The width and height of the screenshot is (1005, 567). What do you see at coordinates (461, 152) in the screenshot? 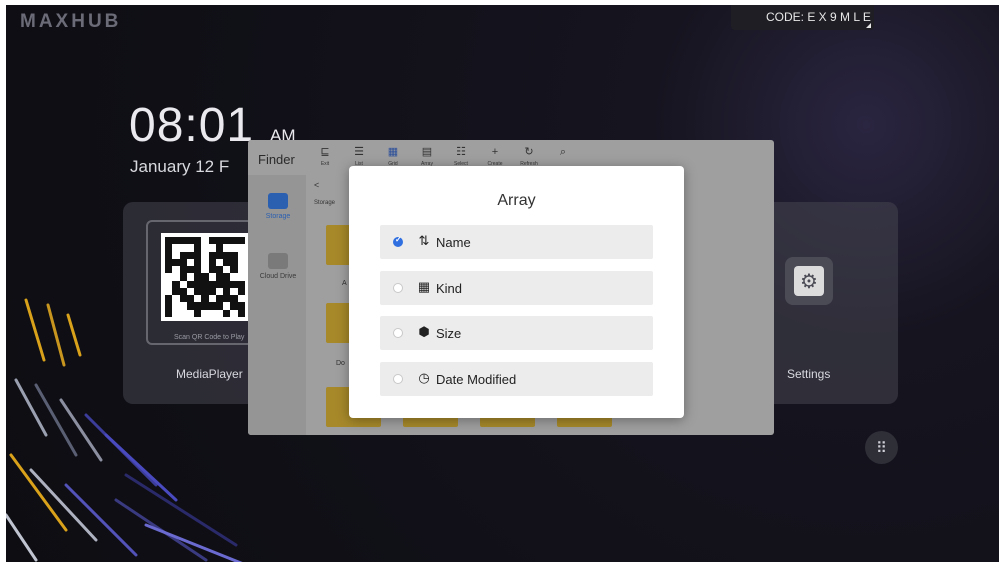
I see `select-icon: ☷` at bounding box center [461, 152].